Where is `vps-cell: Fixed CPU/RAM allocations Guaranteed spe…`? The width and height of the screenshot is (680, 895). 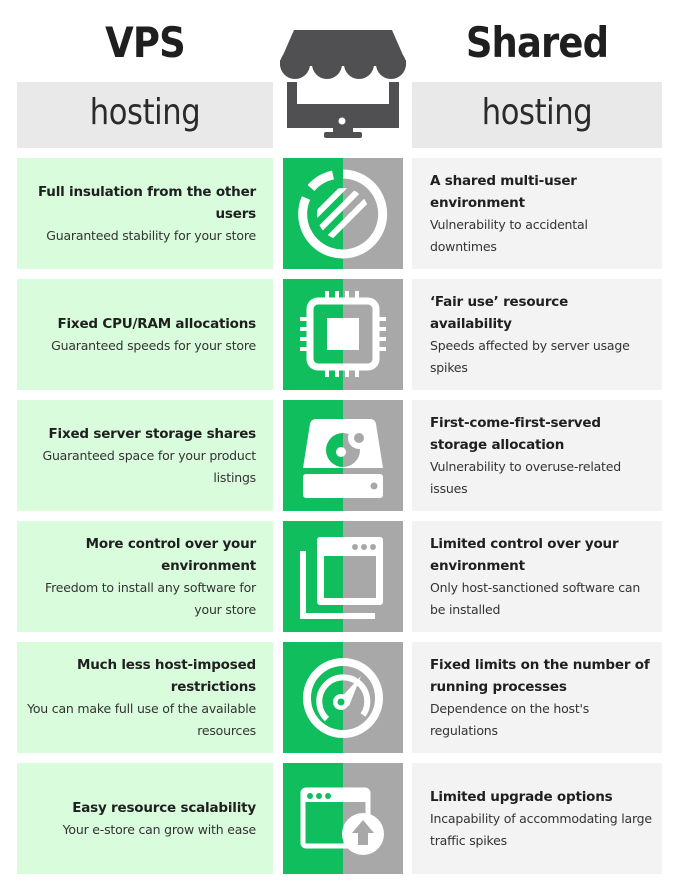 vps-cell: Fixed CPU/RAM allocations Guaranteed spe… is located at coordinates (145, 334).